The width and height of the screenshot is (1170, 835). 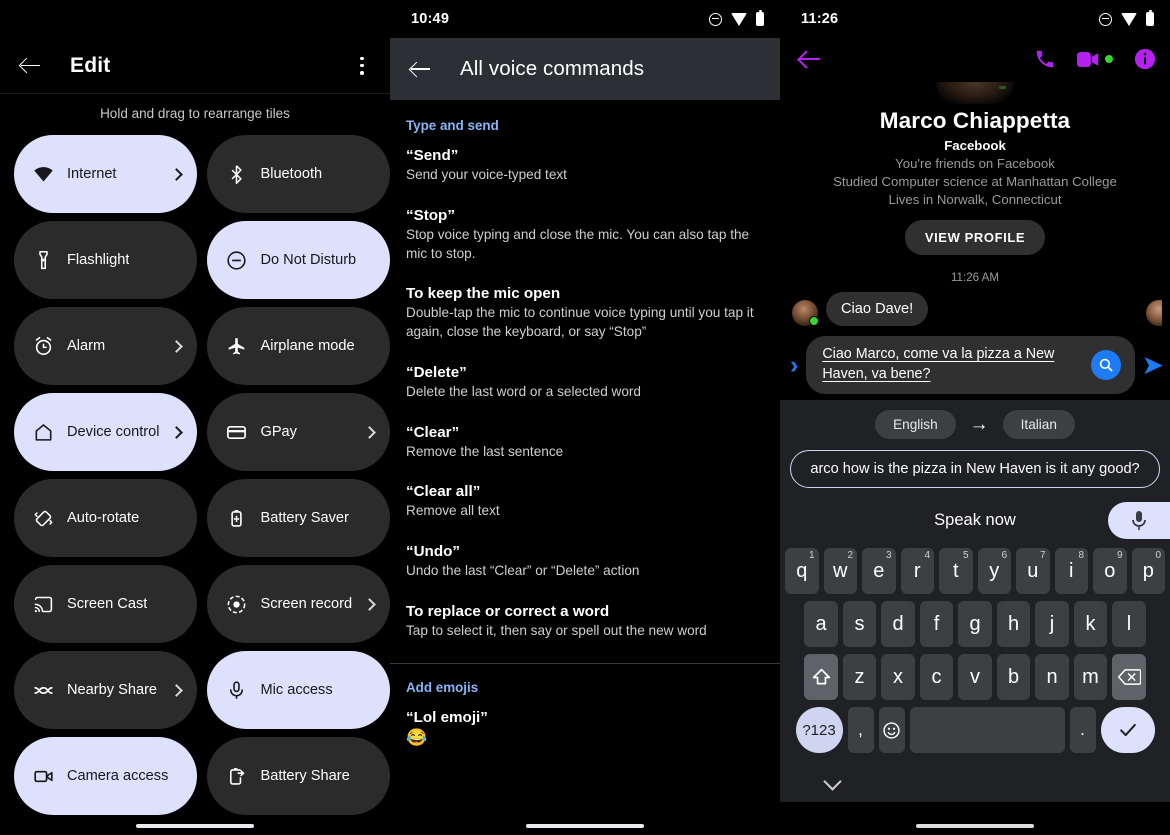 What do you see at coordinates (298, 260) in the screenshot?
I see `qs-tile-do-not-disturb: Do Not Disturb` at bounding box center [298, 260].